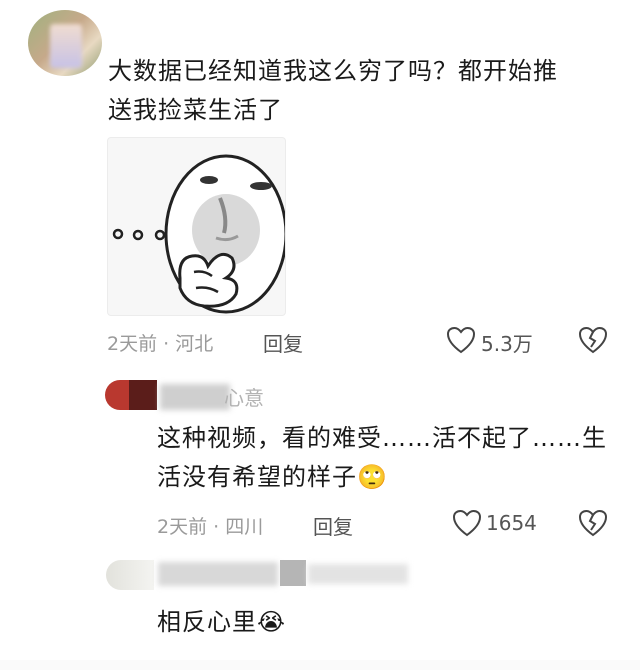  Describe the element at coordinates (507, 344) in the screenshot. I see `like-count: 5.3万` at that location.